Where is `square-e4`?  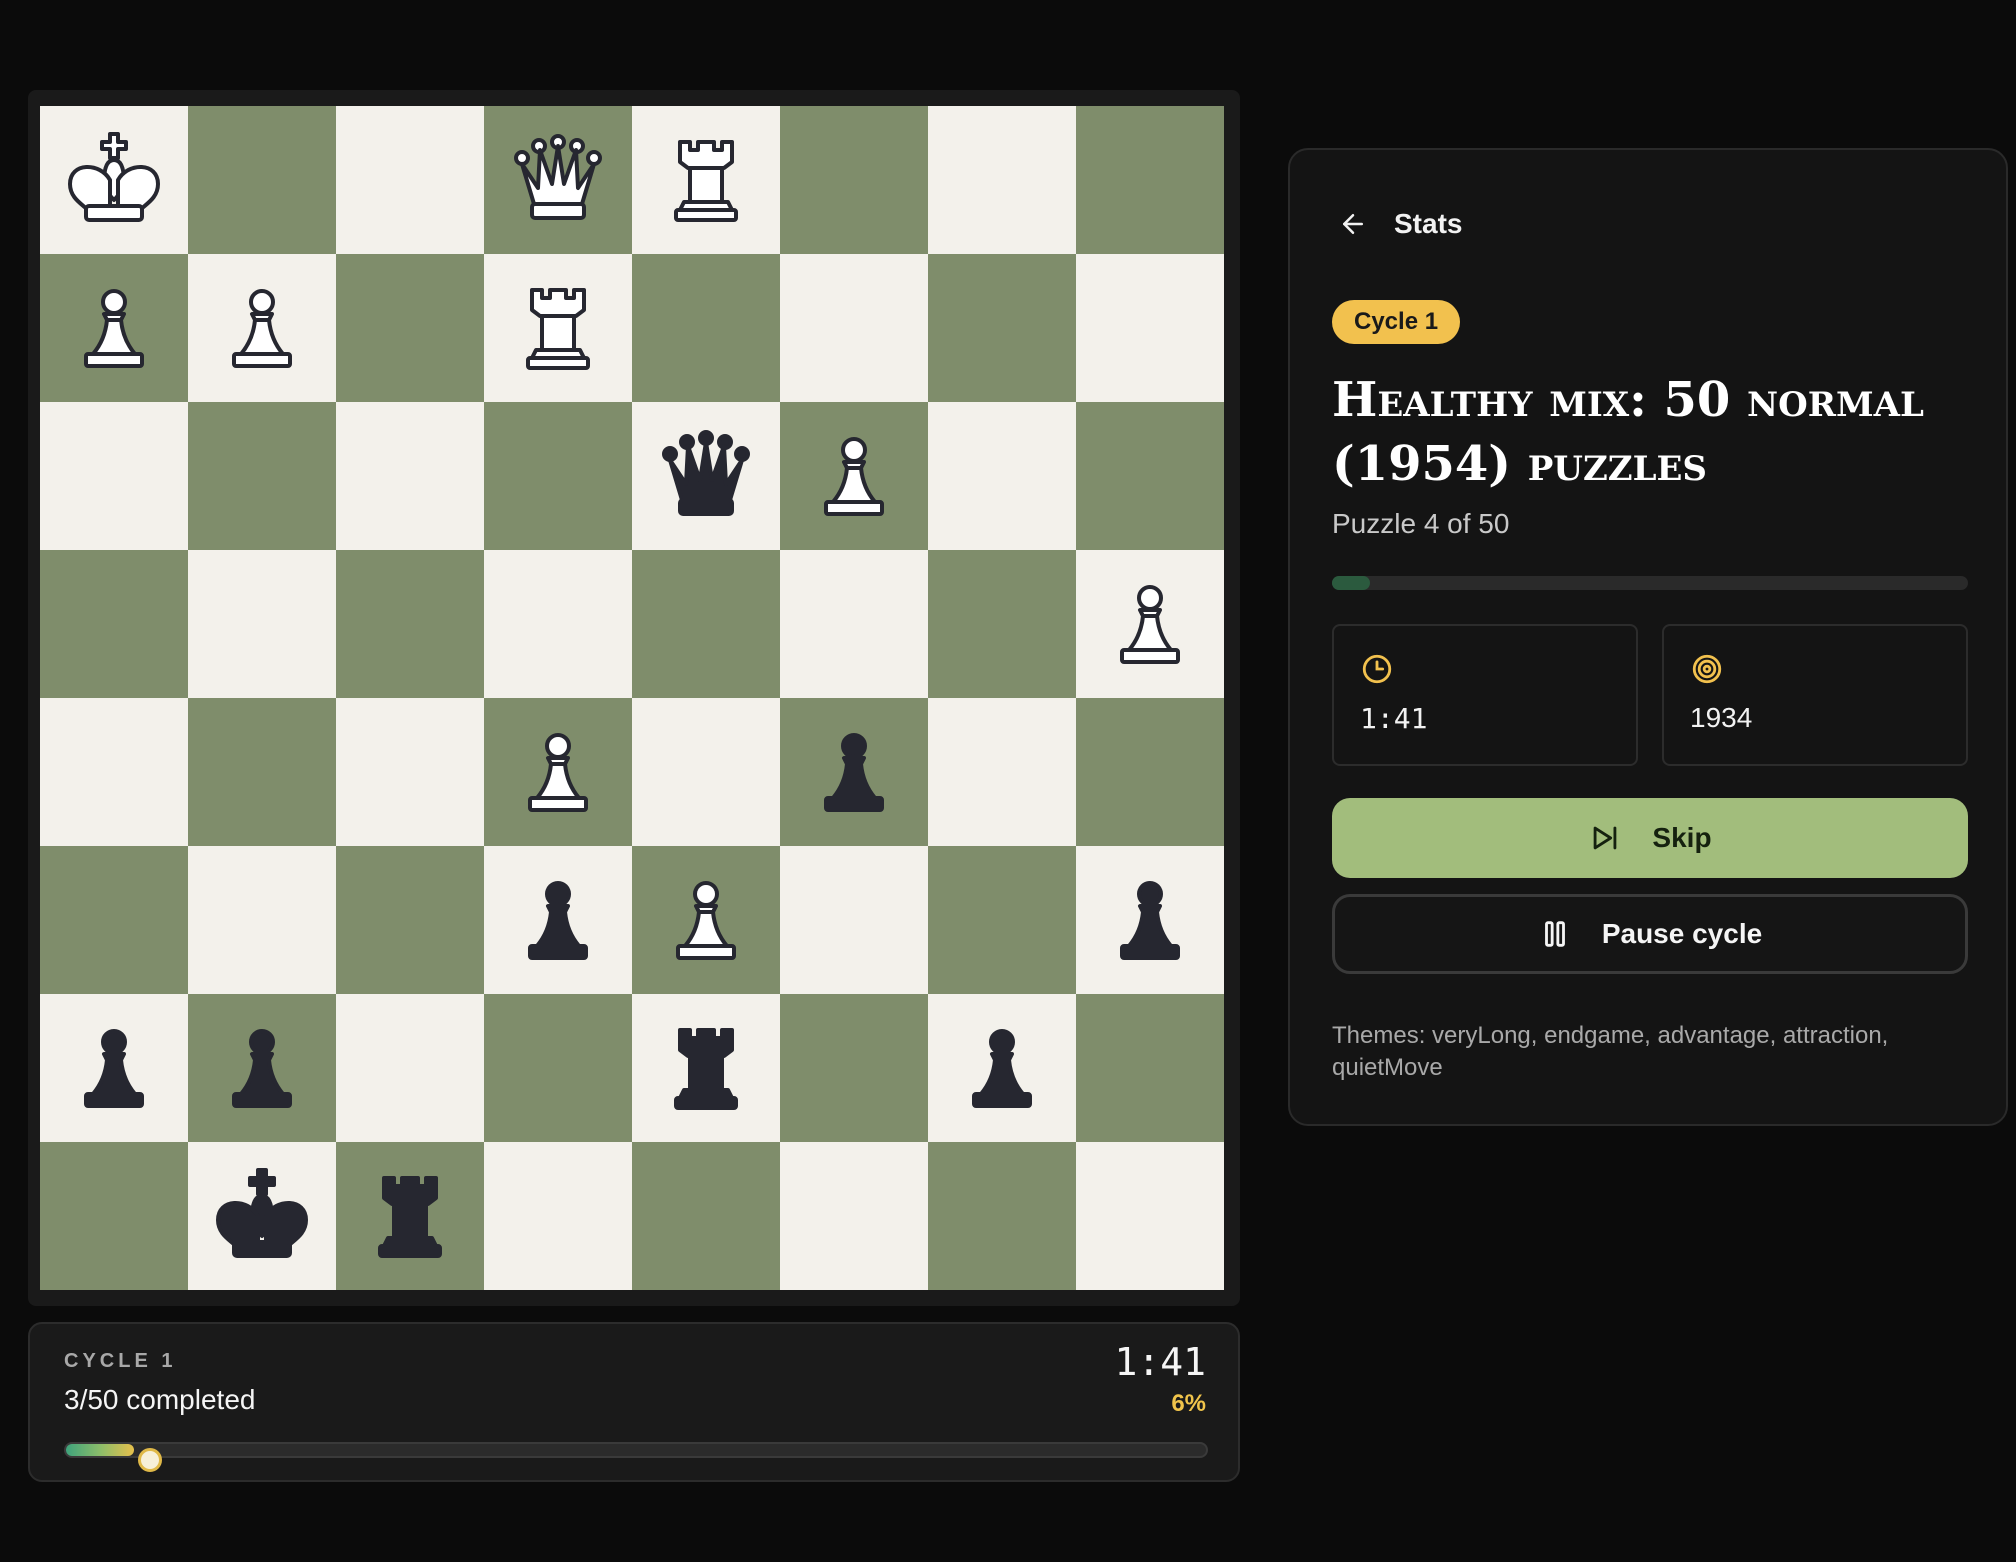 square-e4 is located at coordinates (706, 772).